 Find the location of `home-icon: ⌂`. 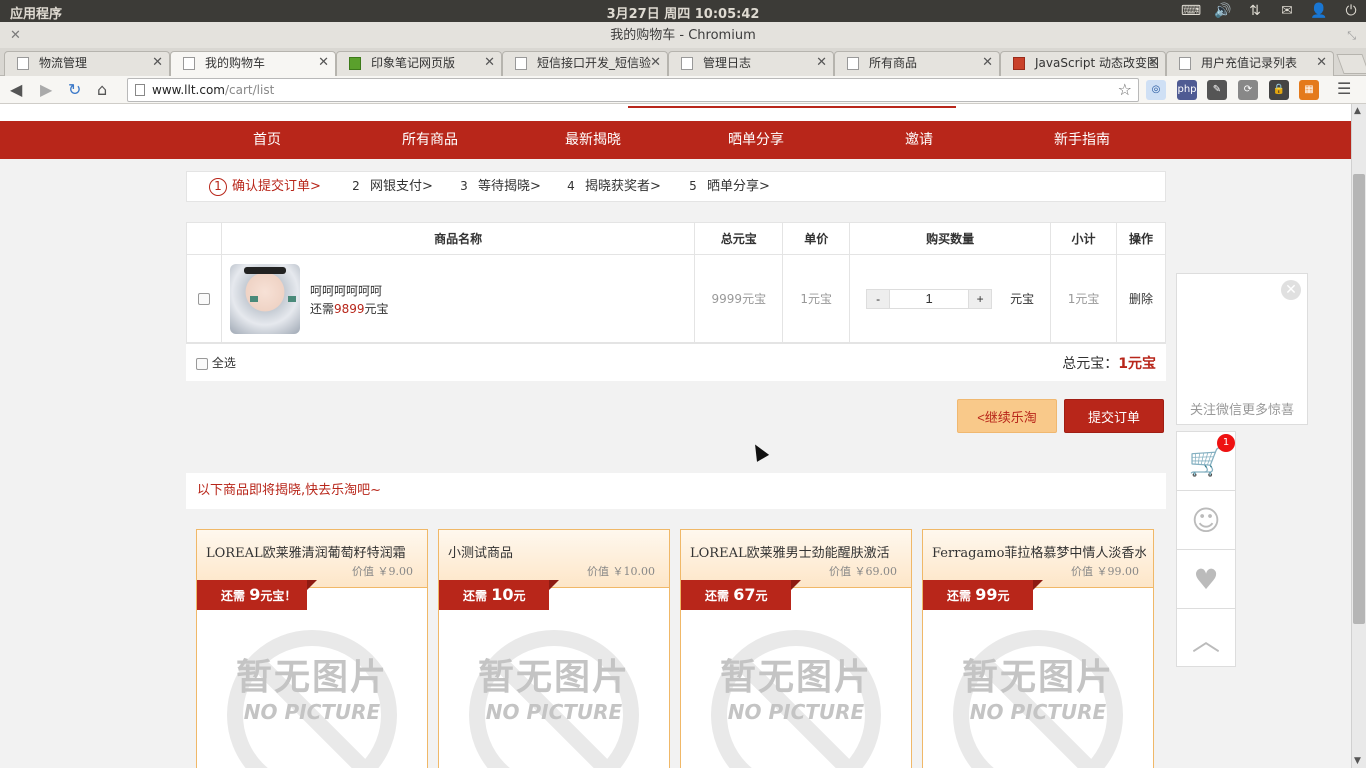

home-icon: ⌂ is located at coordinates (102, 89).